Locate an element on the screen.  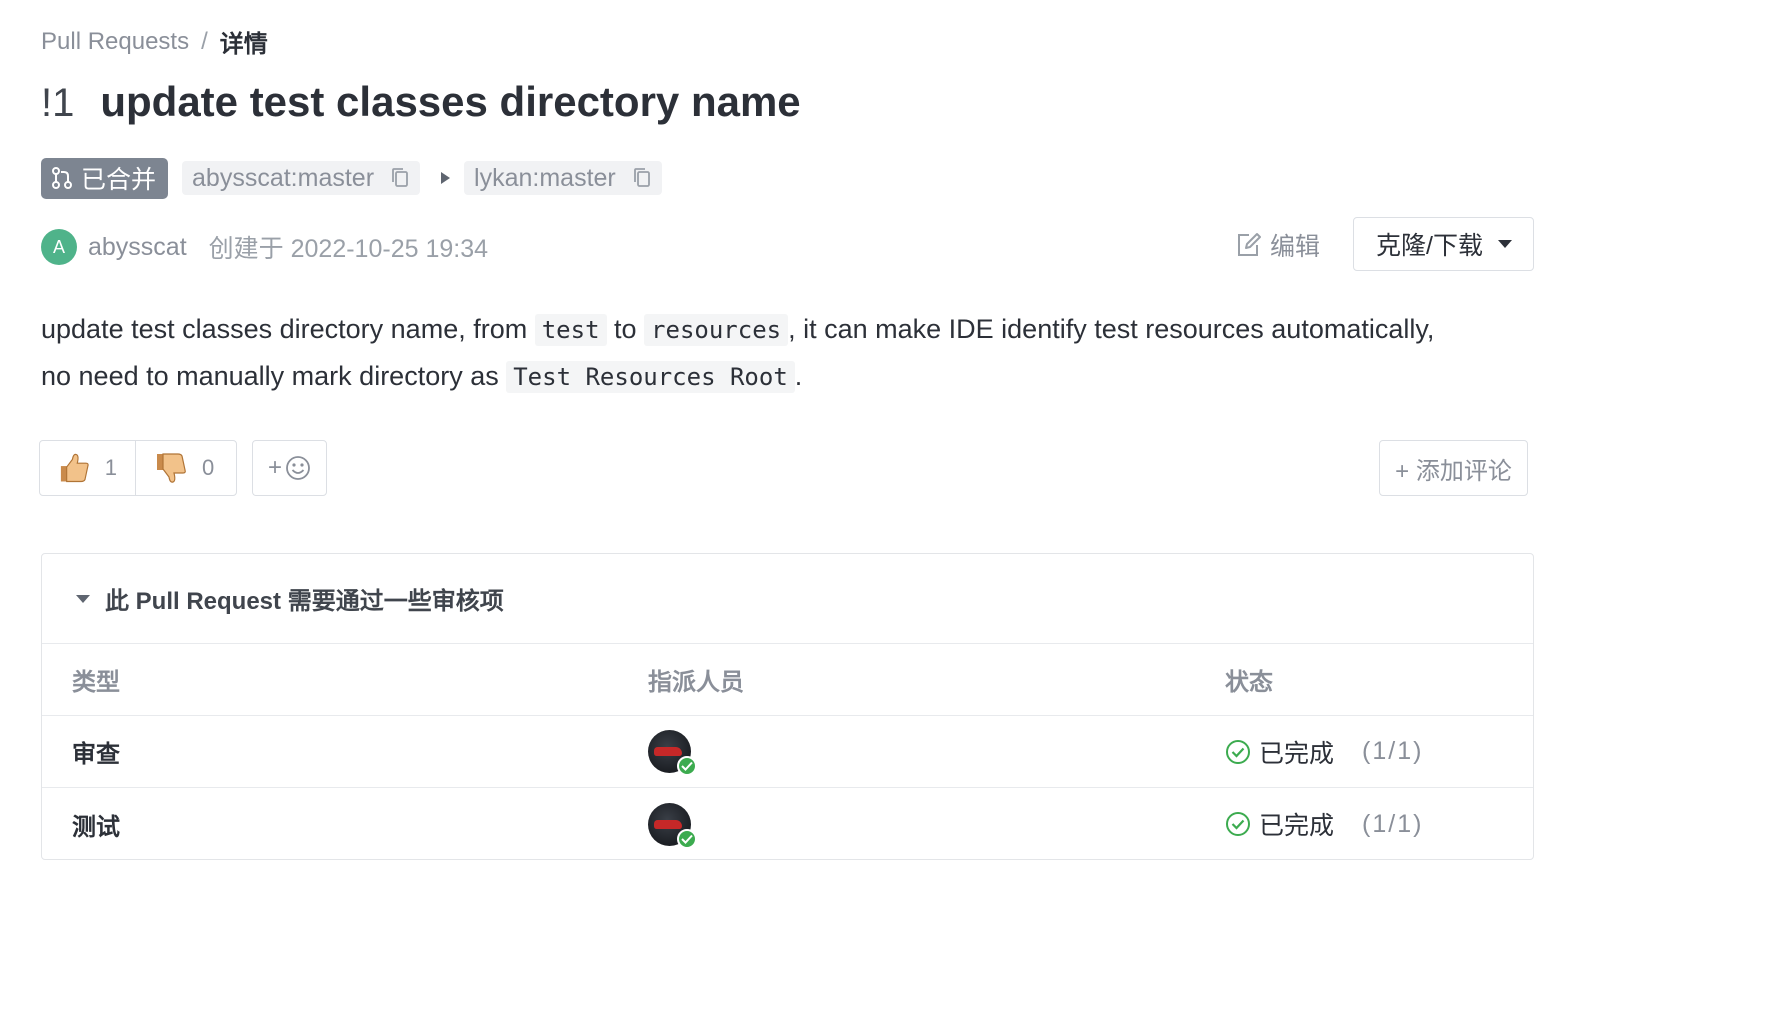
clone-download-label: 克隆/下载 is located at coordinates (1429, 246).